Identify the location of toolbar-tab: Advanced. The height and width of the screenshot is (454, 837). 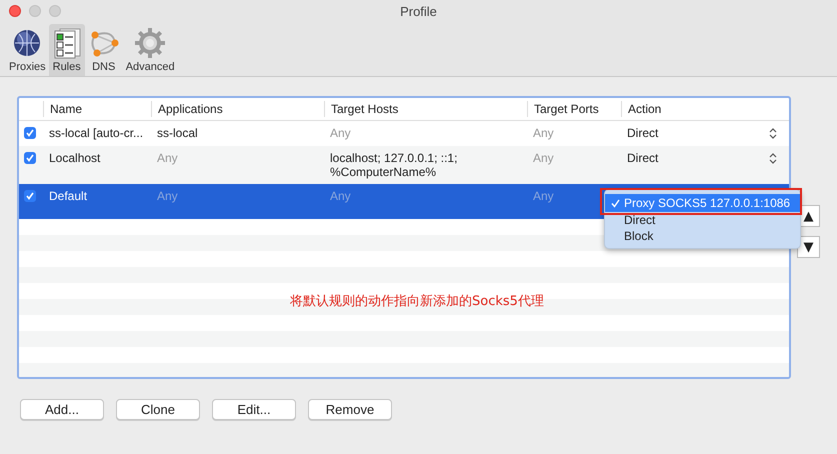
(150, 50).